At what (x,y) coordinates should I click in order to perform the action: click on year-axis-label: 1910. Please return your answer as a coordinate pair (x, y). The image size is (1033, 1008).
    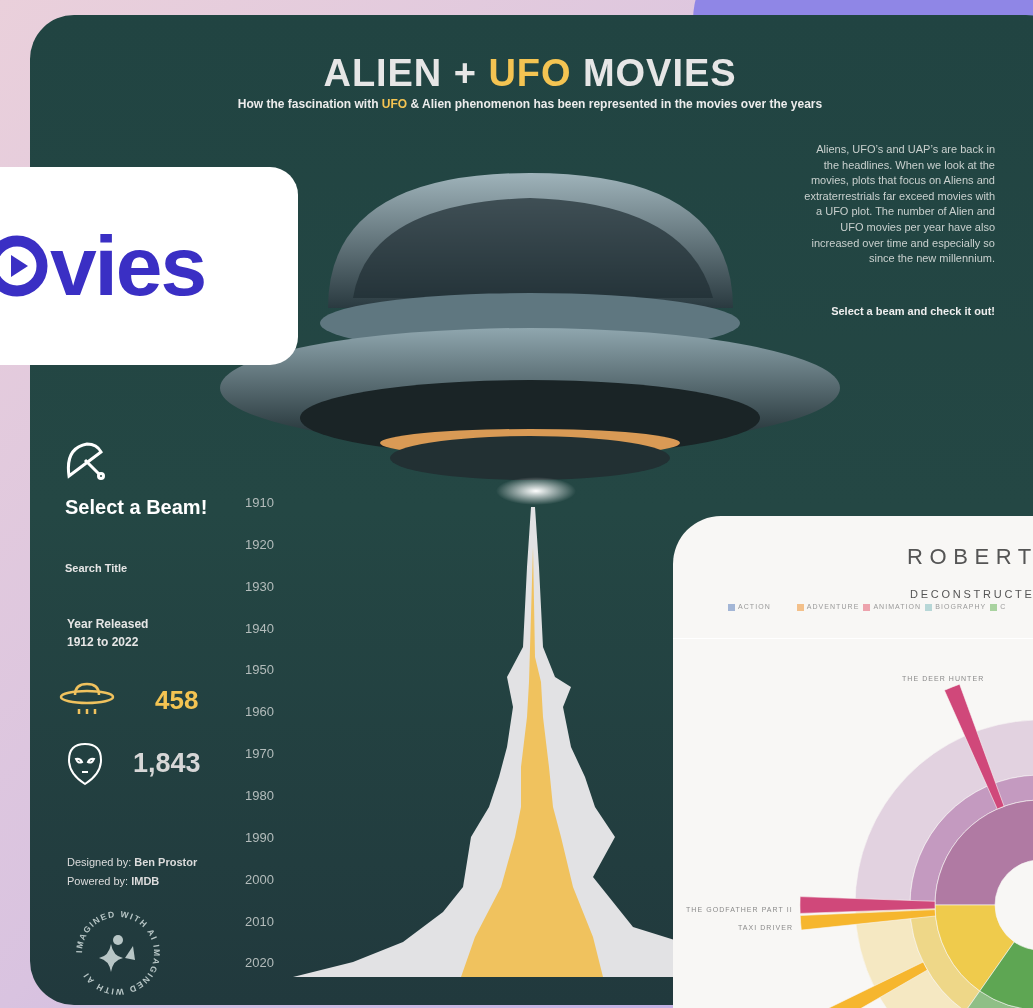
    Looking at the image, I should click on (259, 503).